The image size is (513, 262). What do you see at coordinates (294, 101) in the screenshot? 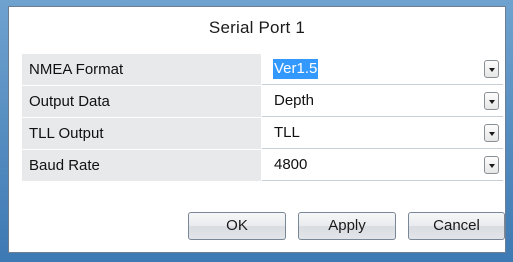
I see `select-value: Depth` at bounding box center [294, 101].